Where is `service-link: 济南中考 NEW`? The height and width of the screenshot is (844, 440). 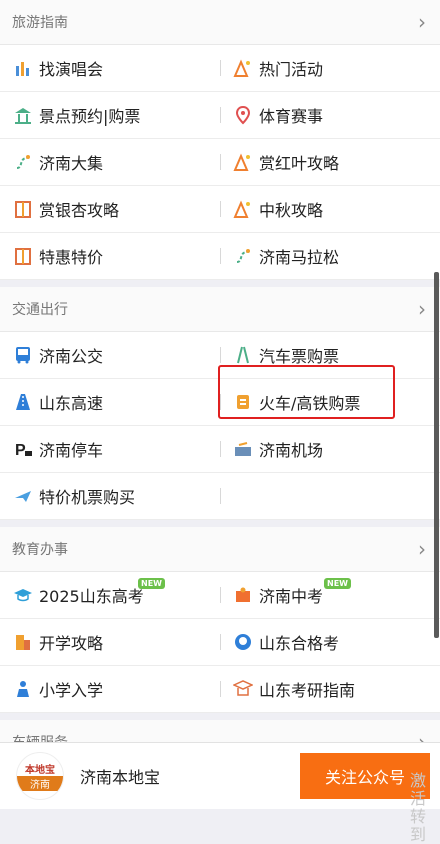
service-link: 济南中考 NEW is located at coordinates (330, 595).